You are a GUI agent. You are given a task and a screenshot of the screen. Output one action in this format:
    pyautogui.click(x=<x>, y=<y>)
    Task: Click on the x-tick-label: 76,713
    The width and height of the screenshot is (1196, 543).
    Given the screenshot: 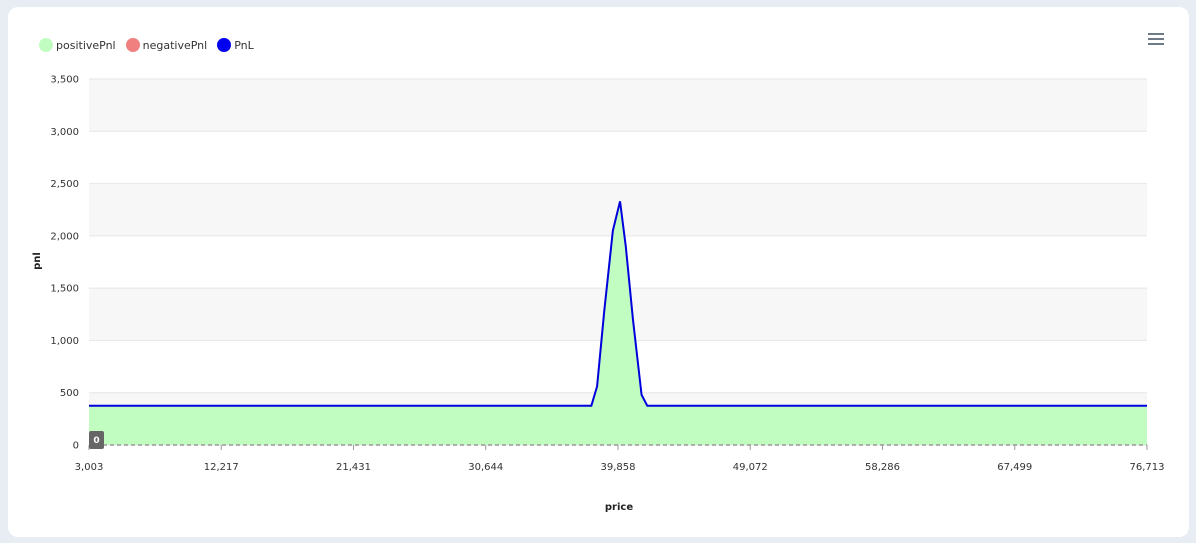 What is the action you would take?
    pyautogui.click(x=1147, y=467)
    